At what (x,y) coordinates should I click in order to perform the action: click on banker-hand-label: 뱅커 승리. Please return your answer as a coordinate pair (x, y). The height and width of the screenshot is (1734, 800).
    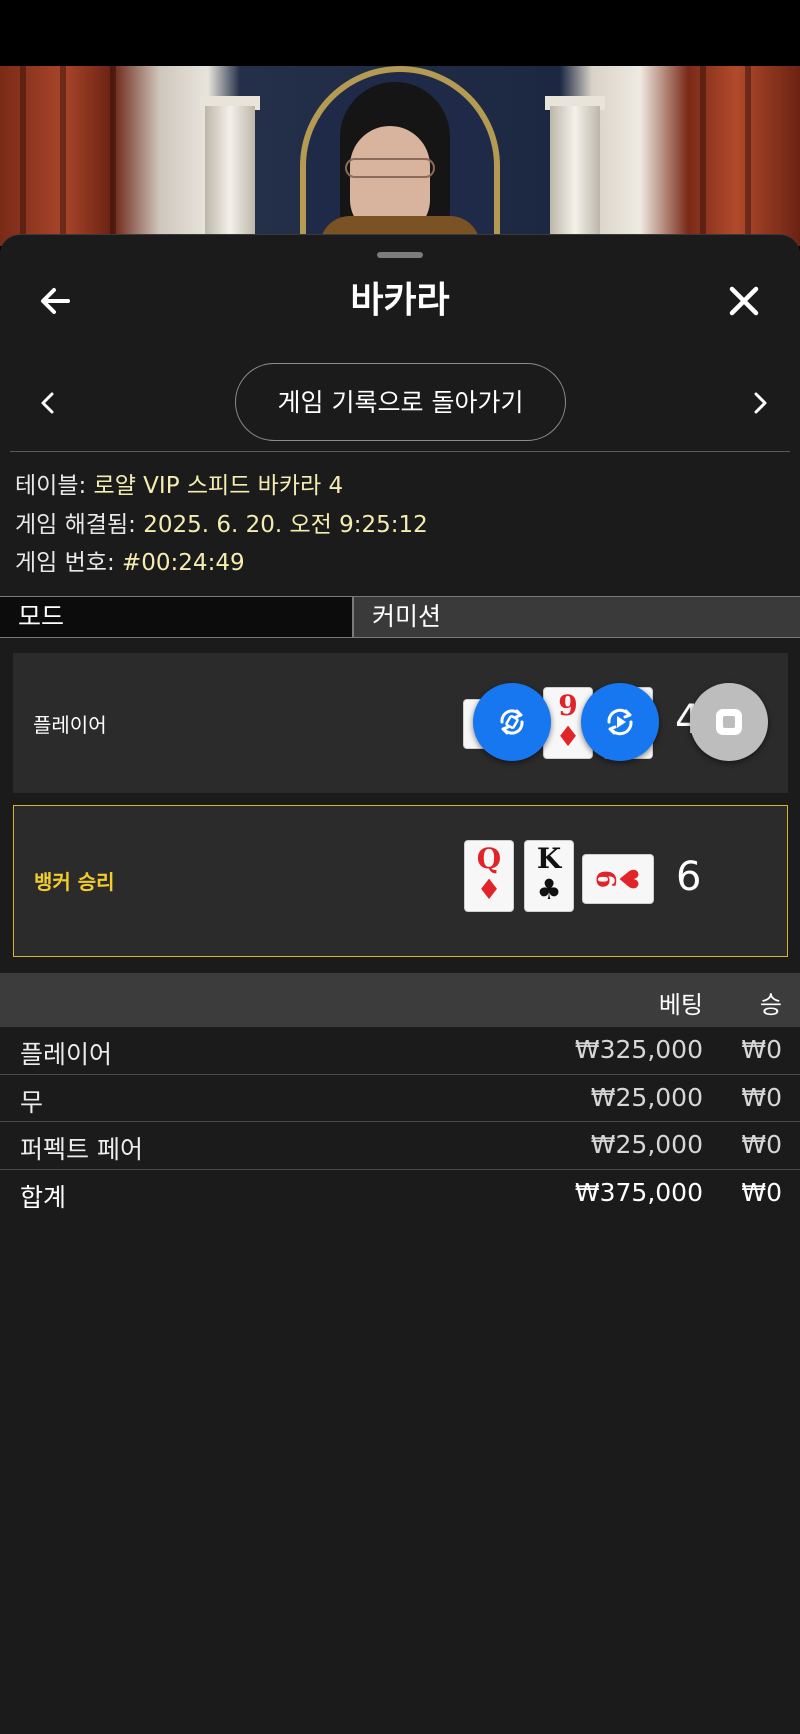
    Looking at the image, I should click on (74, 882).